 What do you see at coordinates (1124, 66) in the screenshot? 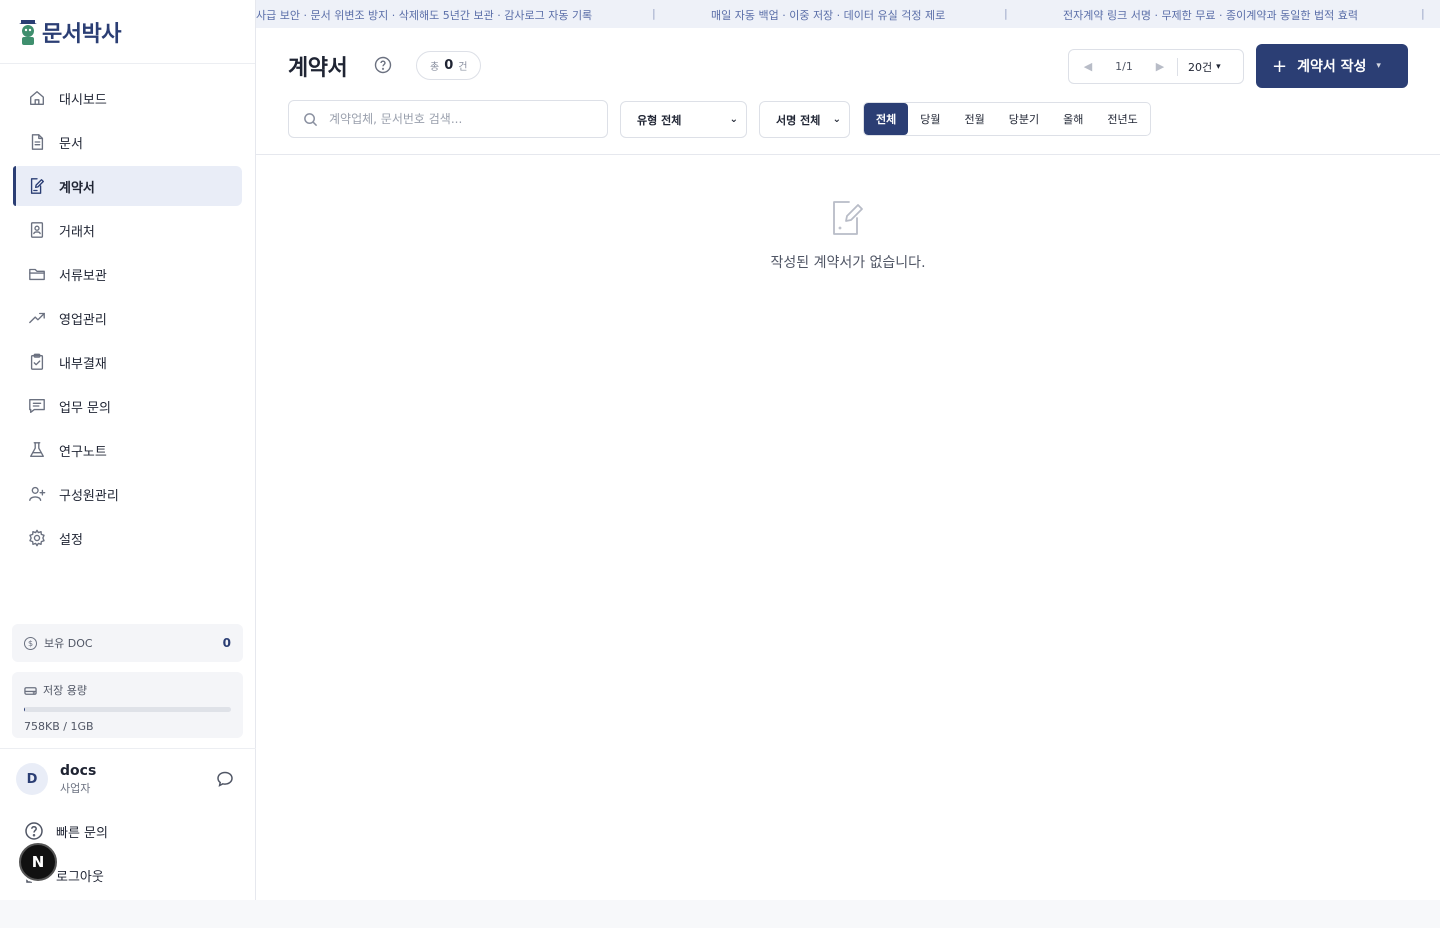
I see `page-indicator: 1/1` at bounding box center [1124, 66].